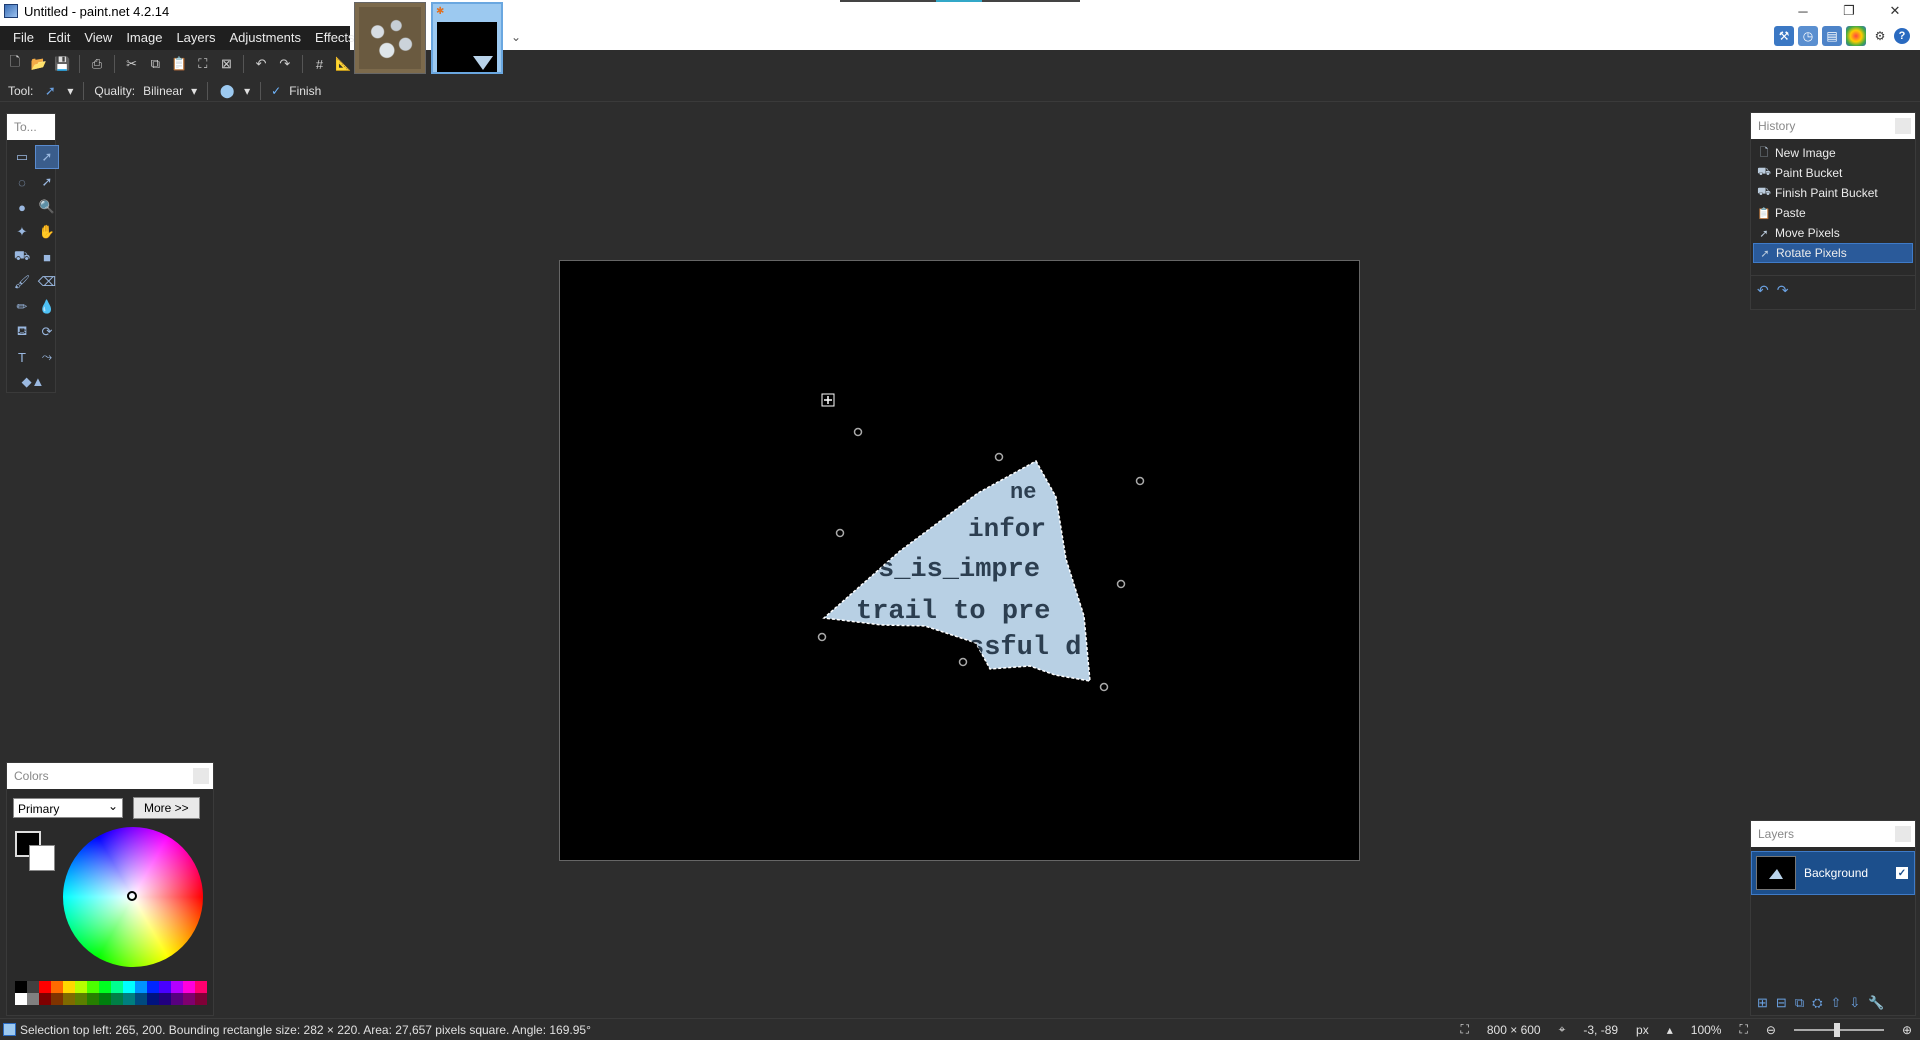 The height and width of the screenshot is (1040, 1920). What do you see at coordinates (320, 64) in the screenshot?
I see `grid-icon: #` at bounding box center [320, 64].